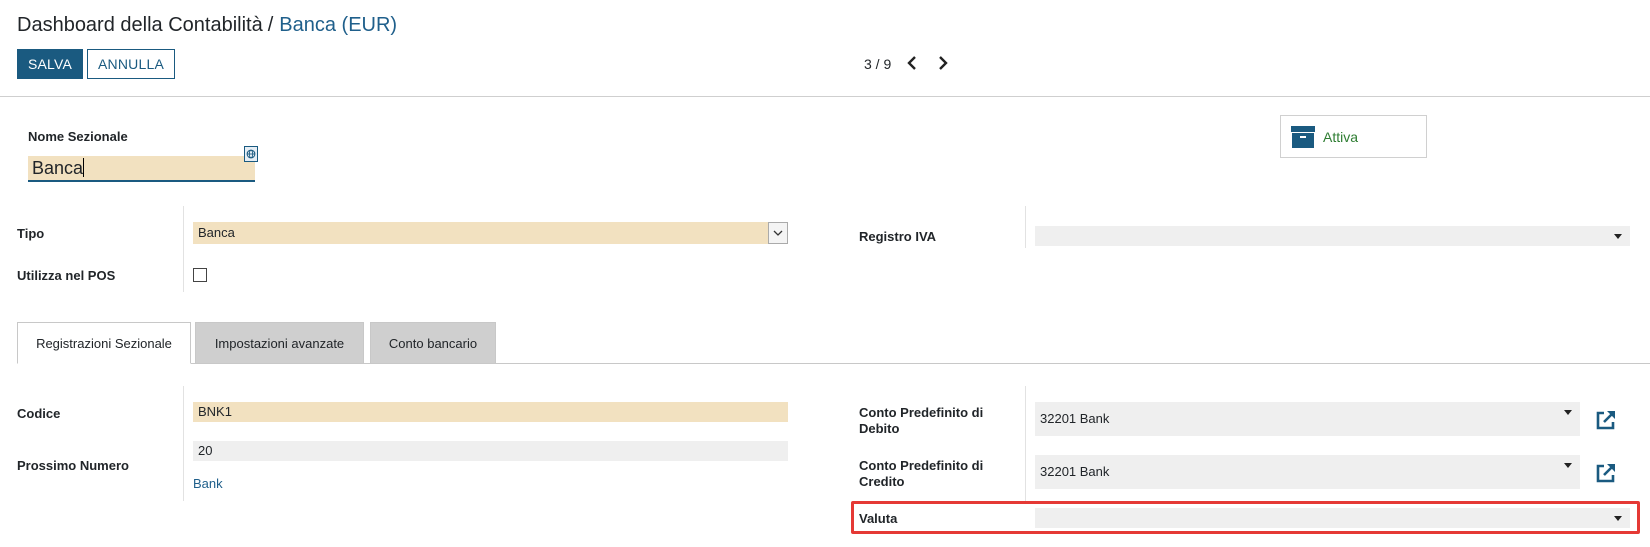 Image resolution: width=1650 pixels, height=547 pixels. I want to click on tab-label: Conto bancario, so click(433, 343).